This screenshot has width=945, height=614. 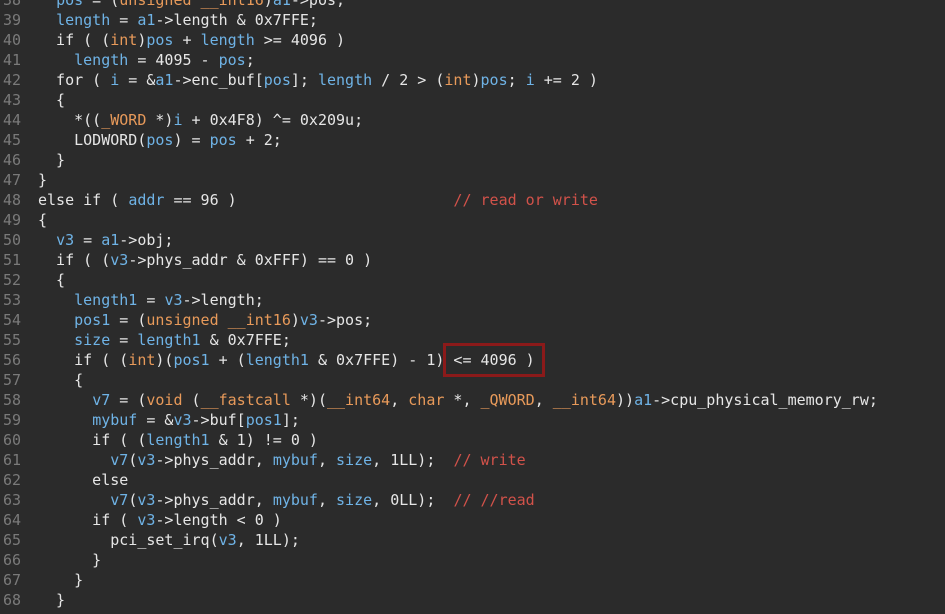 I want to click on code-text: }, so click(x=51, y=600).